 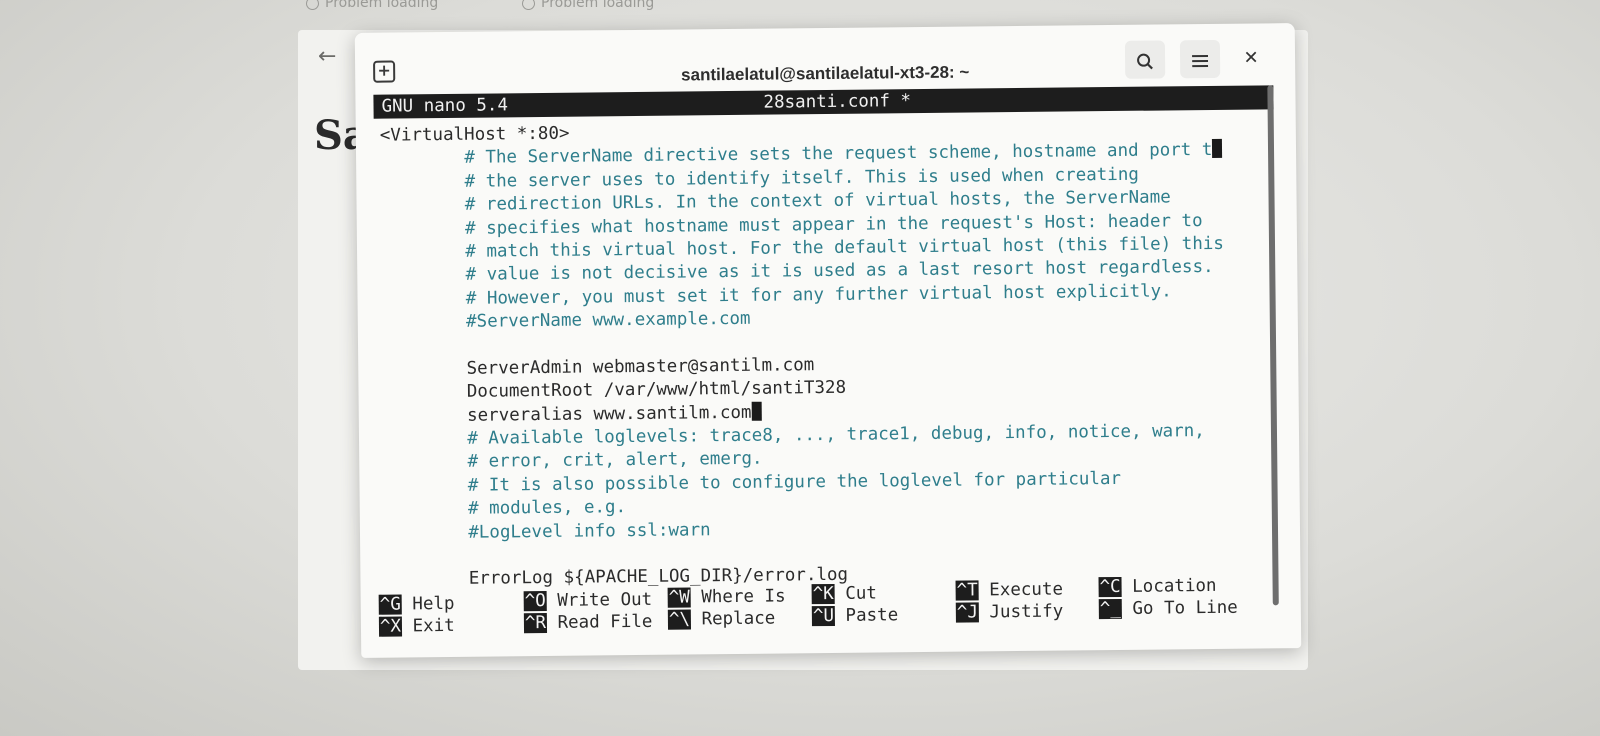 I want to click on shortcut-key: ^X, so click(x=390, y=626).